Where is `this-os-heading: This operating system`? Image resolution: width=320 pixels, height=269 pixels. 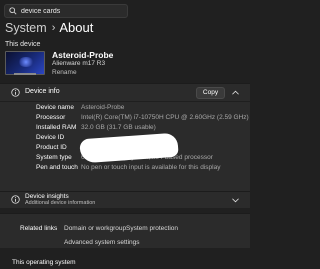
this-os-heading: This operating system is located at coordinates (44, 262).